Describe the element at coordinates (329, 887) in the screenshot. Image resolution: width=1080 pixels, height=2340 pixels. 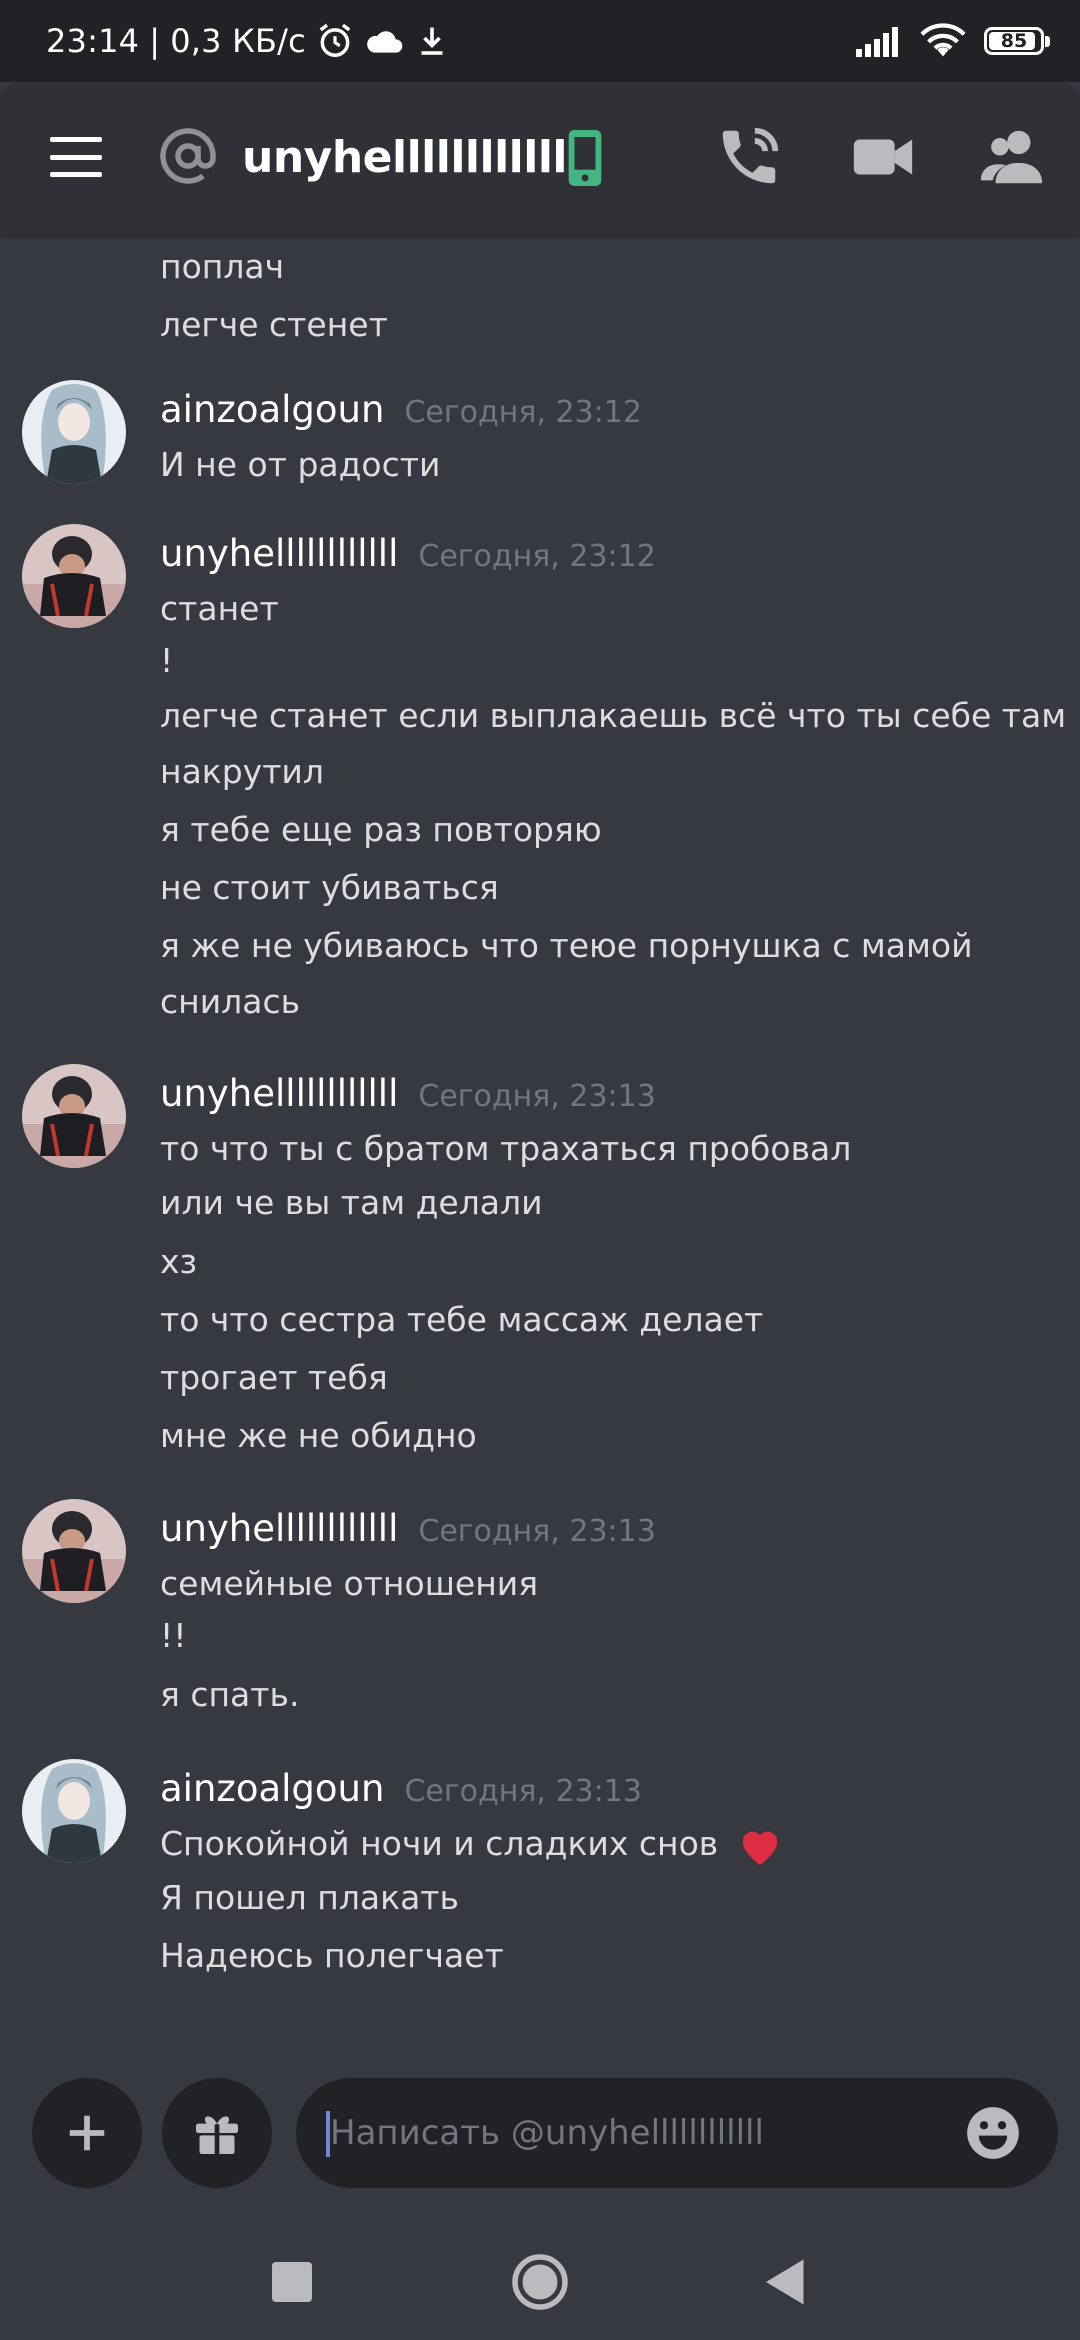
I see `message-line: не стоит убиваться` at that location.